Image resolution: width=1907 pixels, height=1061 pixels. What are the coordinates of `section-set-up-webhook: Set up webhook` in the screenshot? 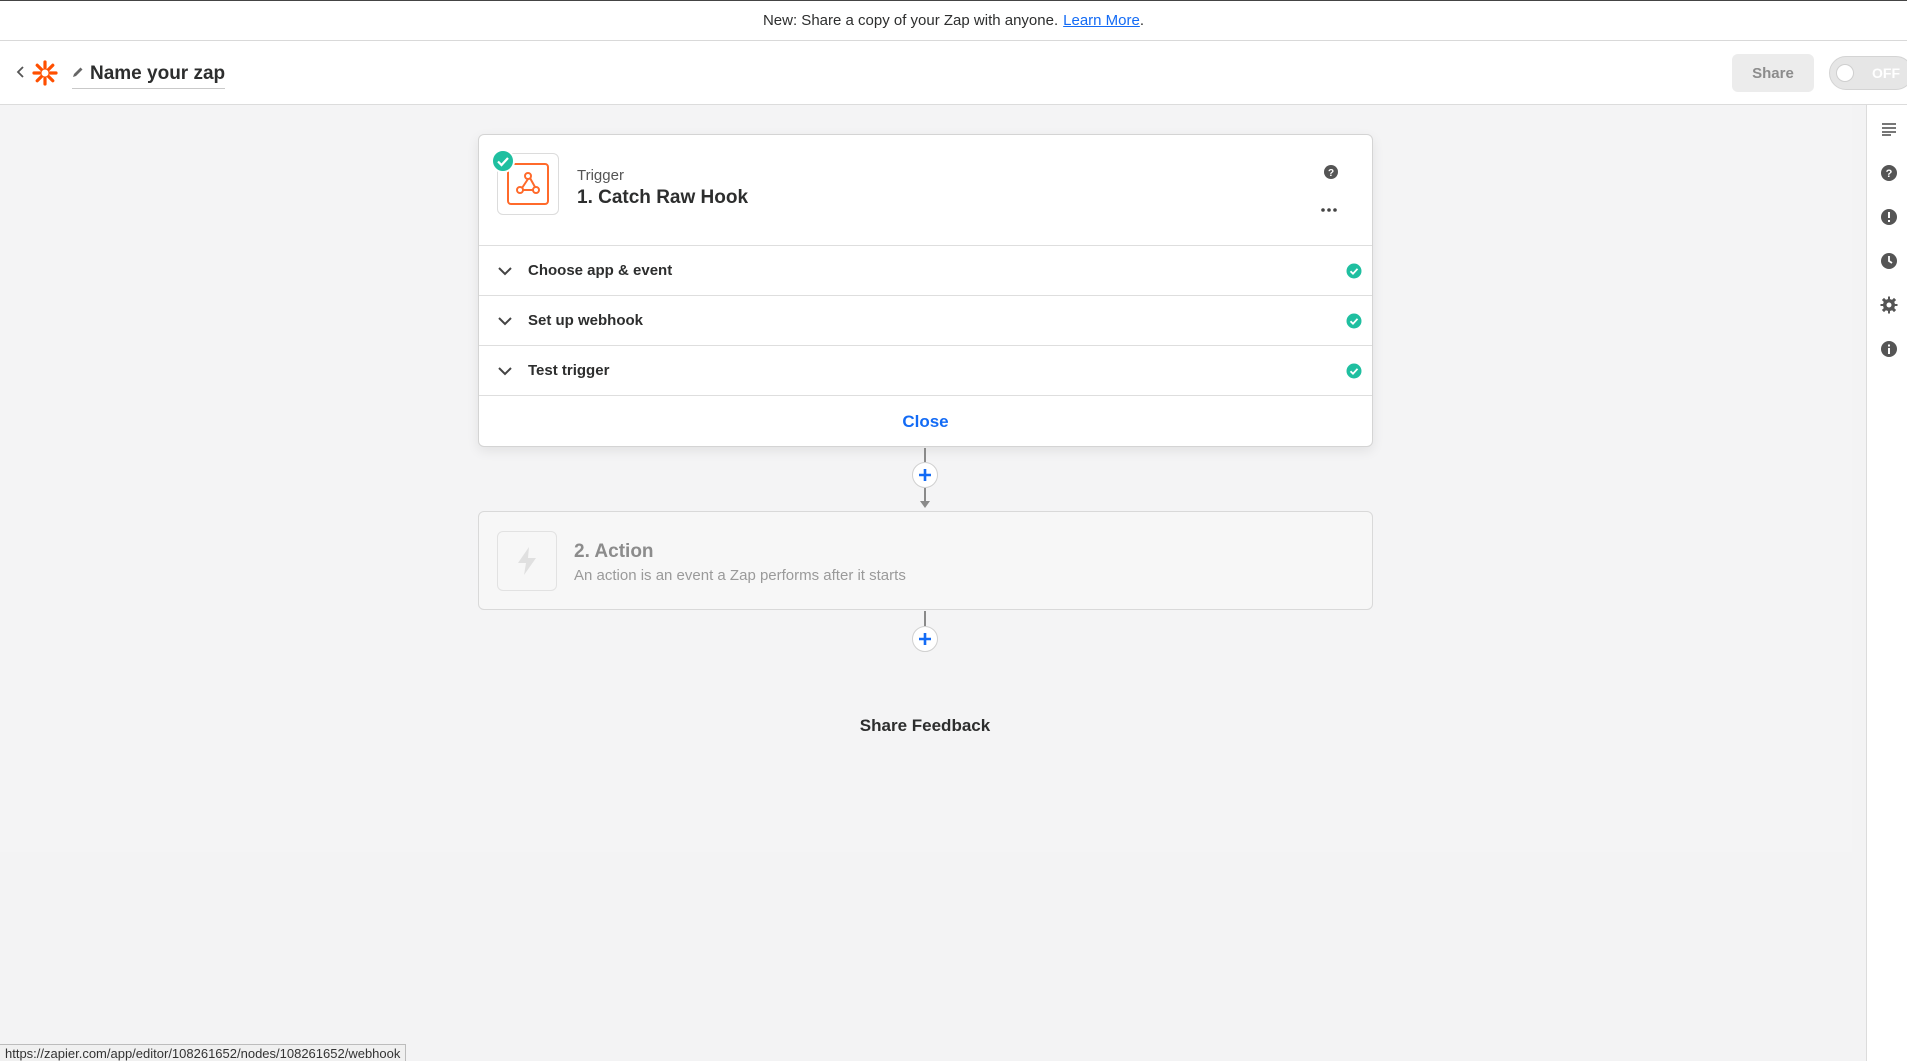 It's located at (925, 321).